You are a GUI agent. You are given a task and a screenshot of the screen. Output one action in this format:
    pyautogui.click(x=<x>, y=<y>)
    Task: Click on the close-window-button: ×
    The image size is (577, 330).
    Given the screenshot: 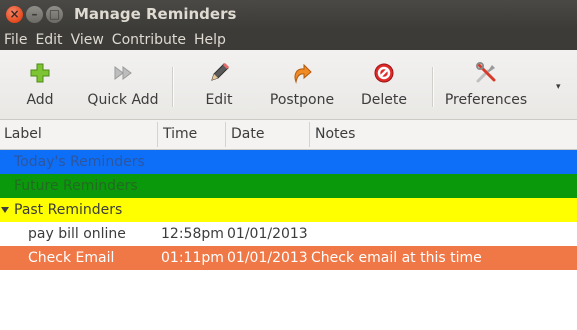 What is the action you would take?
    pyautogui.click(x=14, y=14)
    